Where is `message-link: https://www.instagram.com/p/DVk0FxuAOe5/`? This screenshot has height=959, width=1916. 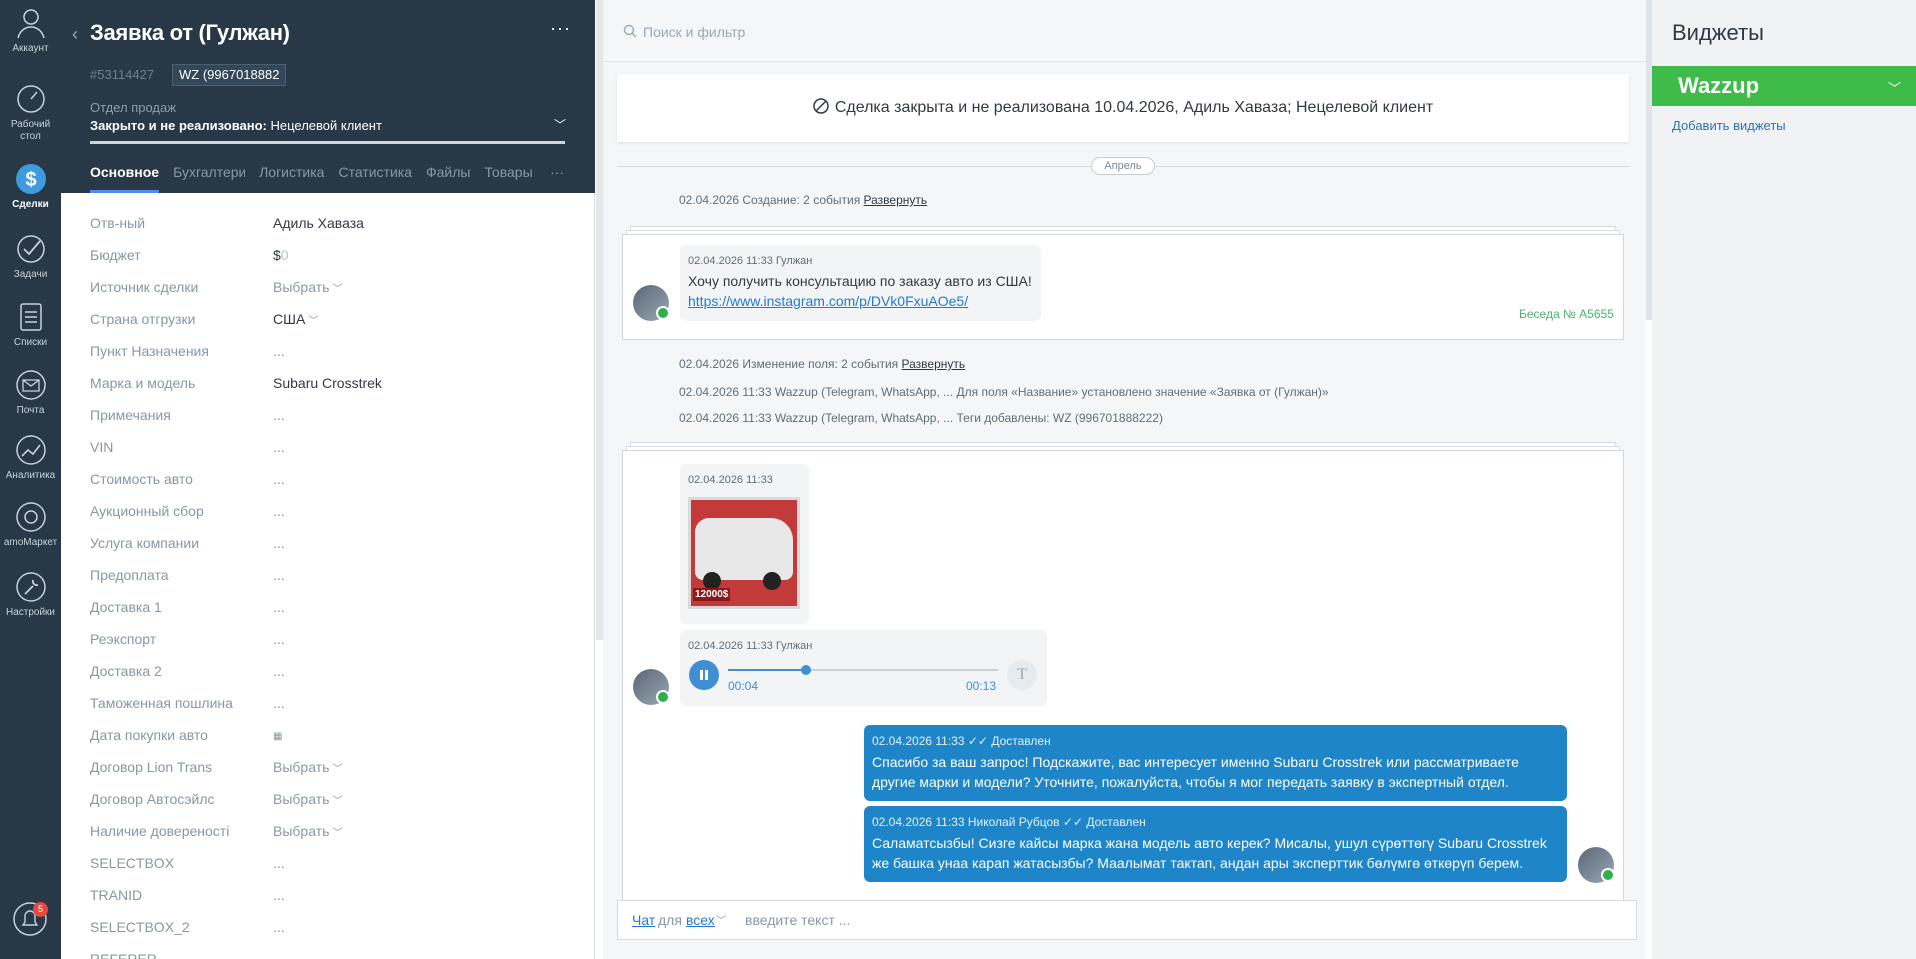
message-link: https://www.instagram.com/p/DVk0FxuAOe5/ is located at coordinates (828, 301).